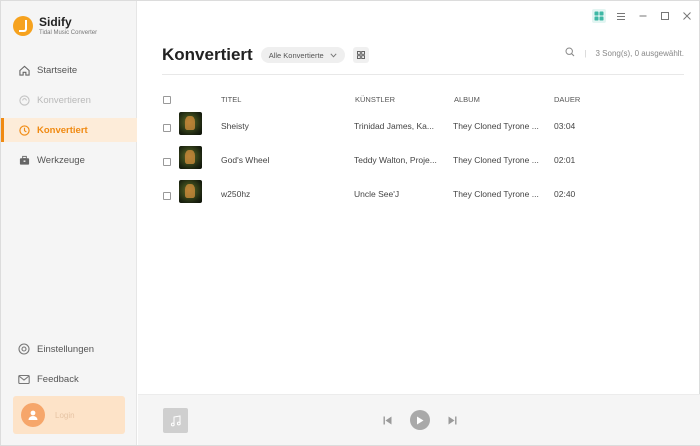 The image size is (700, 446). What do you see at coordinates (24, 100) in the screenshot?
I see `convert-icon` at bounding box center [24, 100].